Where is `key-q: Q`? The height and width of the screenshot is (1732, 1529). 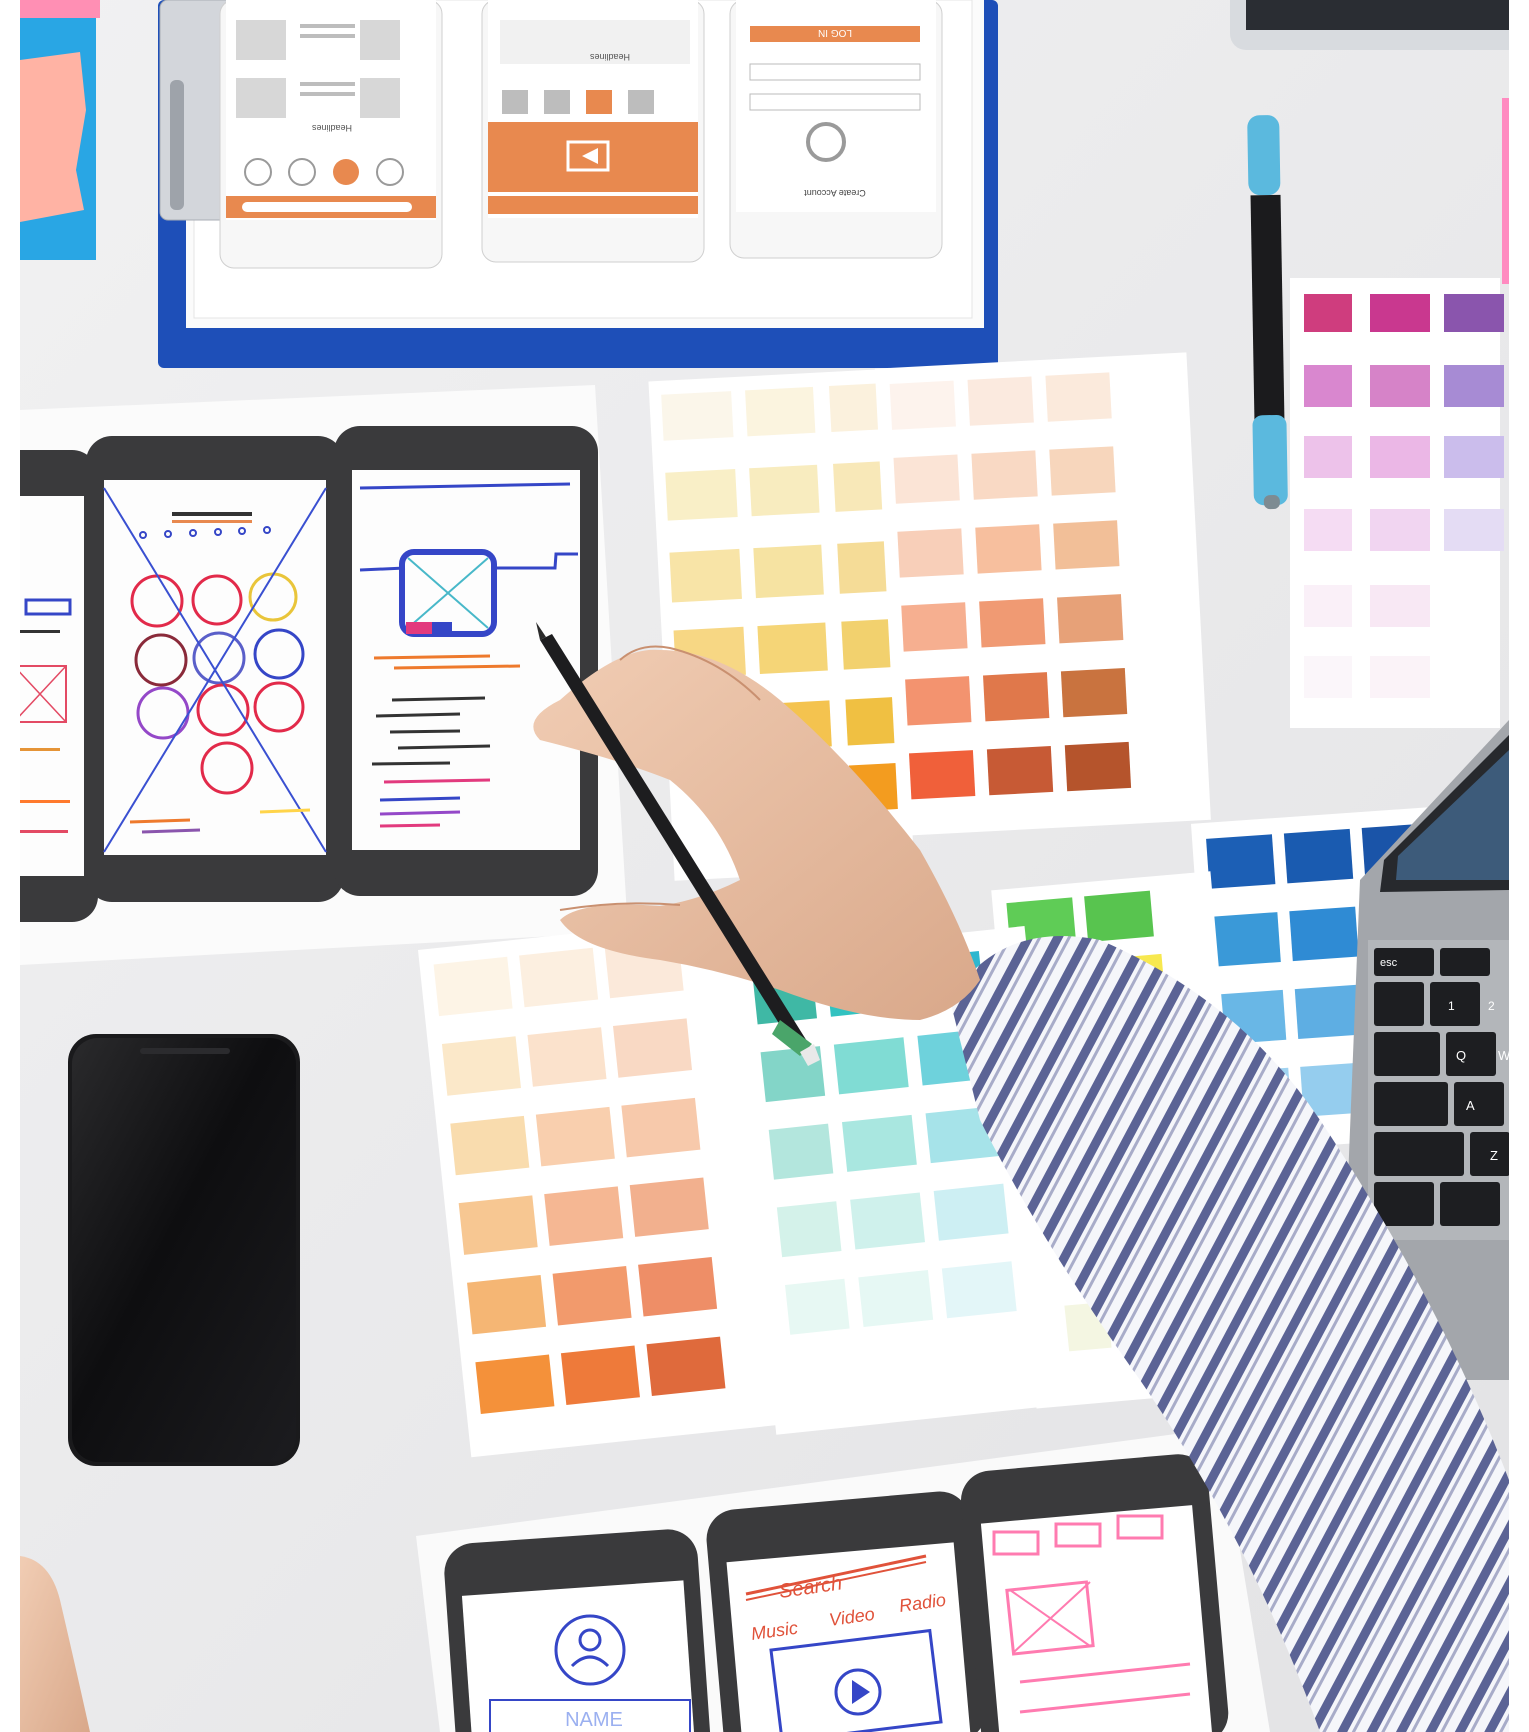
key-q: Q is located at coordinates (1461, 1055).